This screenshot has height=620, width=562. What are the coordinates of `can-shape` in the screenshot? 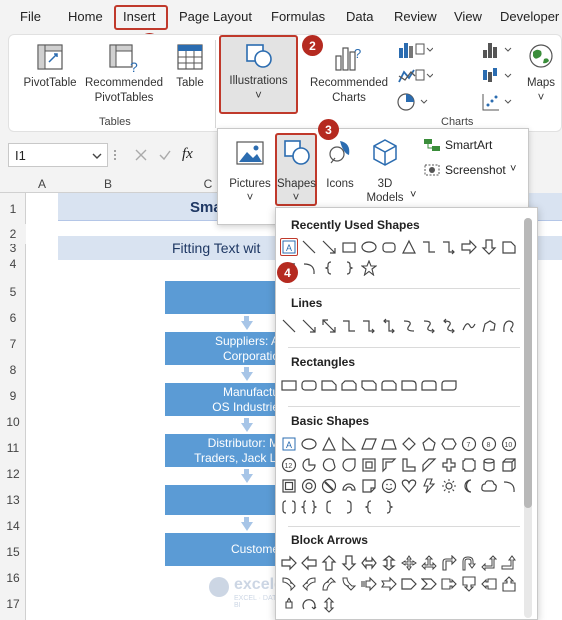 It's located at (489, 465).